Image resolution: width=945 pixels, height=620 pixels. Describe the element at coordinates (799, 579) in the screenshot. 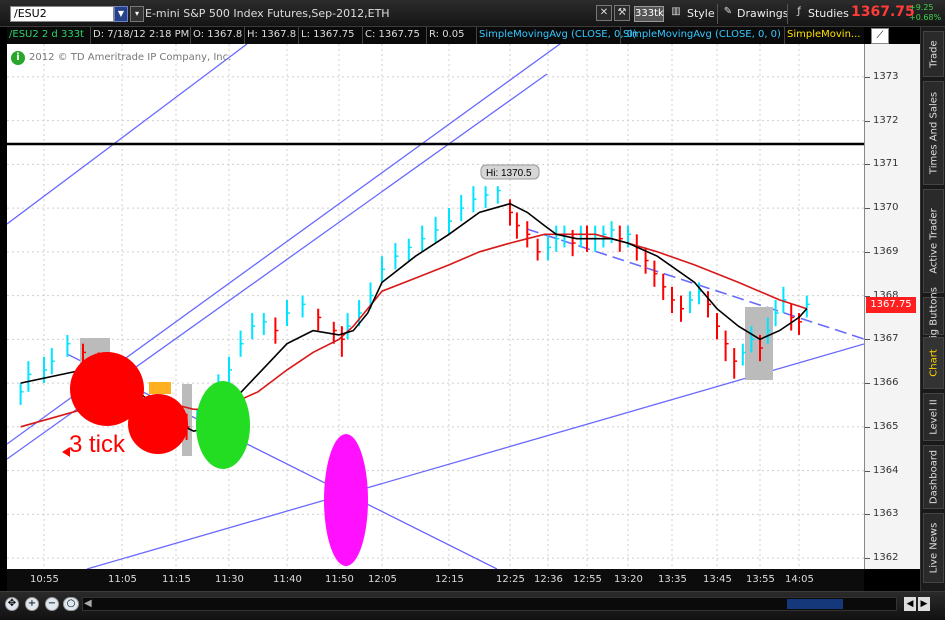

I see `time-tick-label: 14:05` at that location.